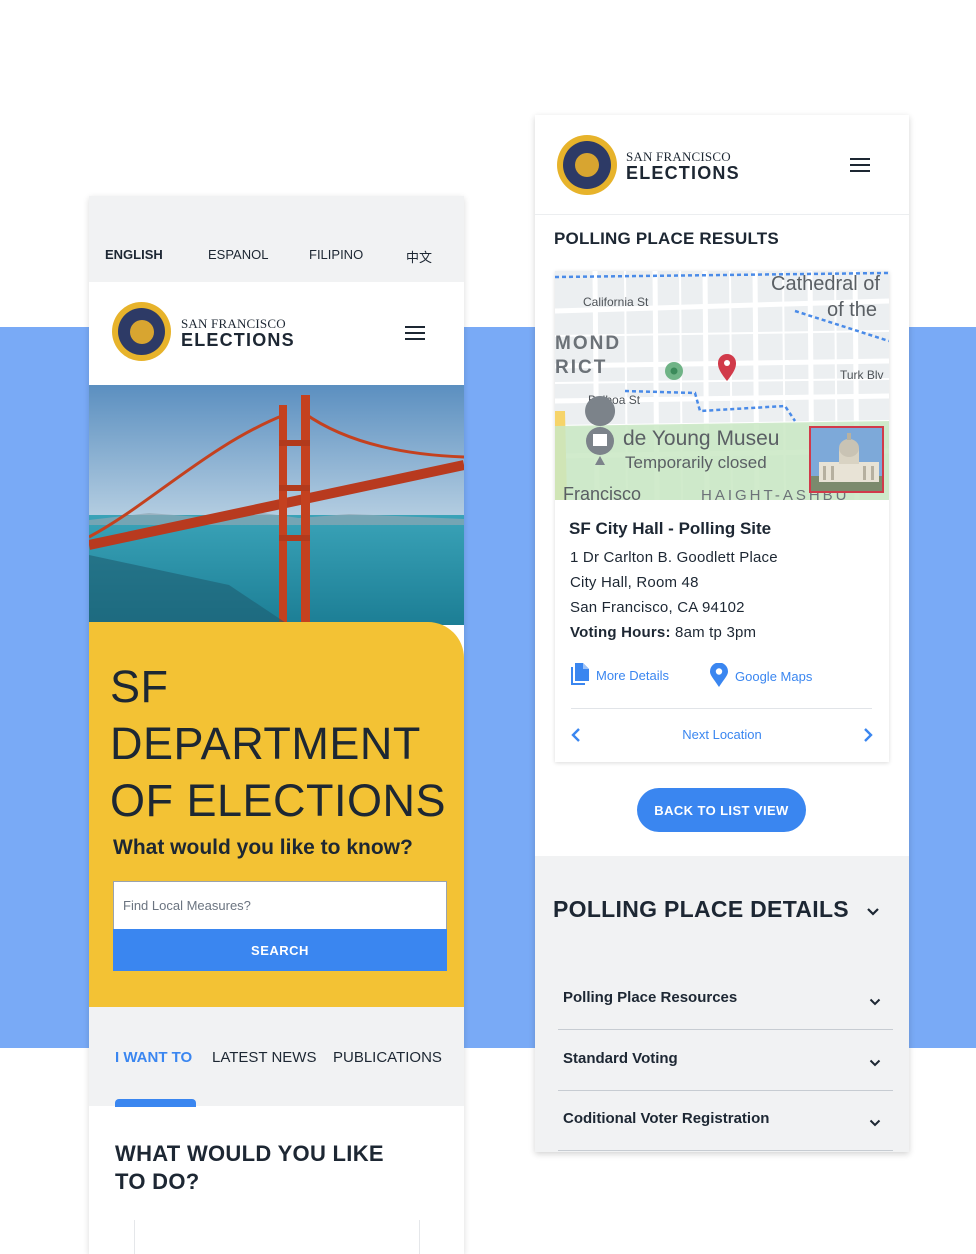 This screenshot has height=1254, width=976. I want to click on search-button: SEARCH, so click(280, 950).